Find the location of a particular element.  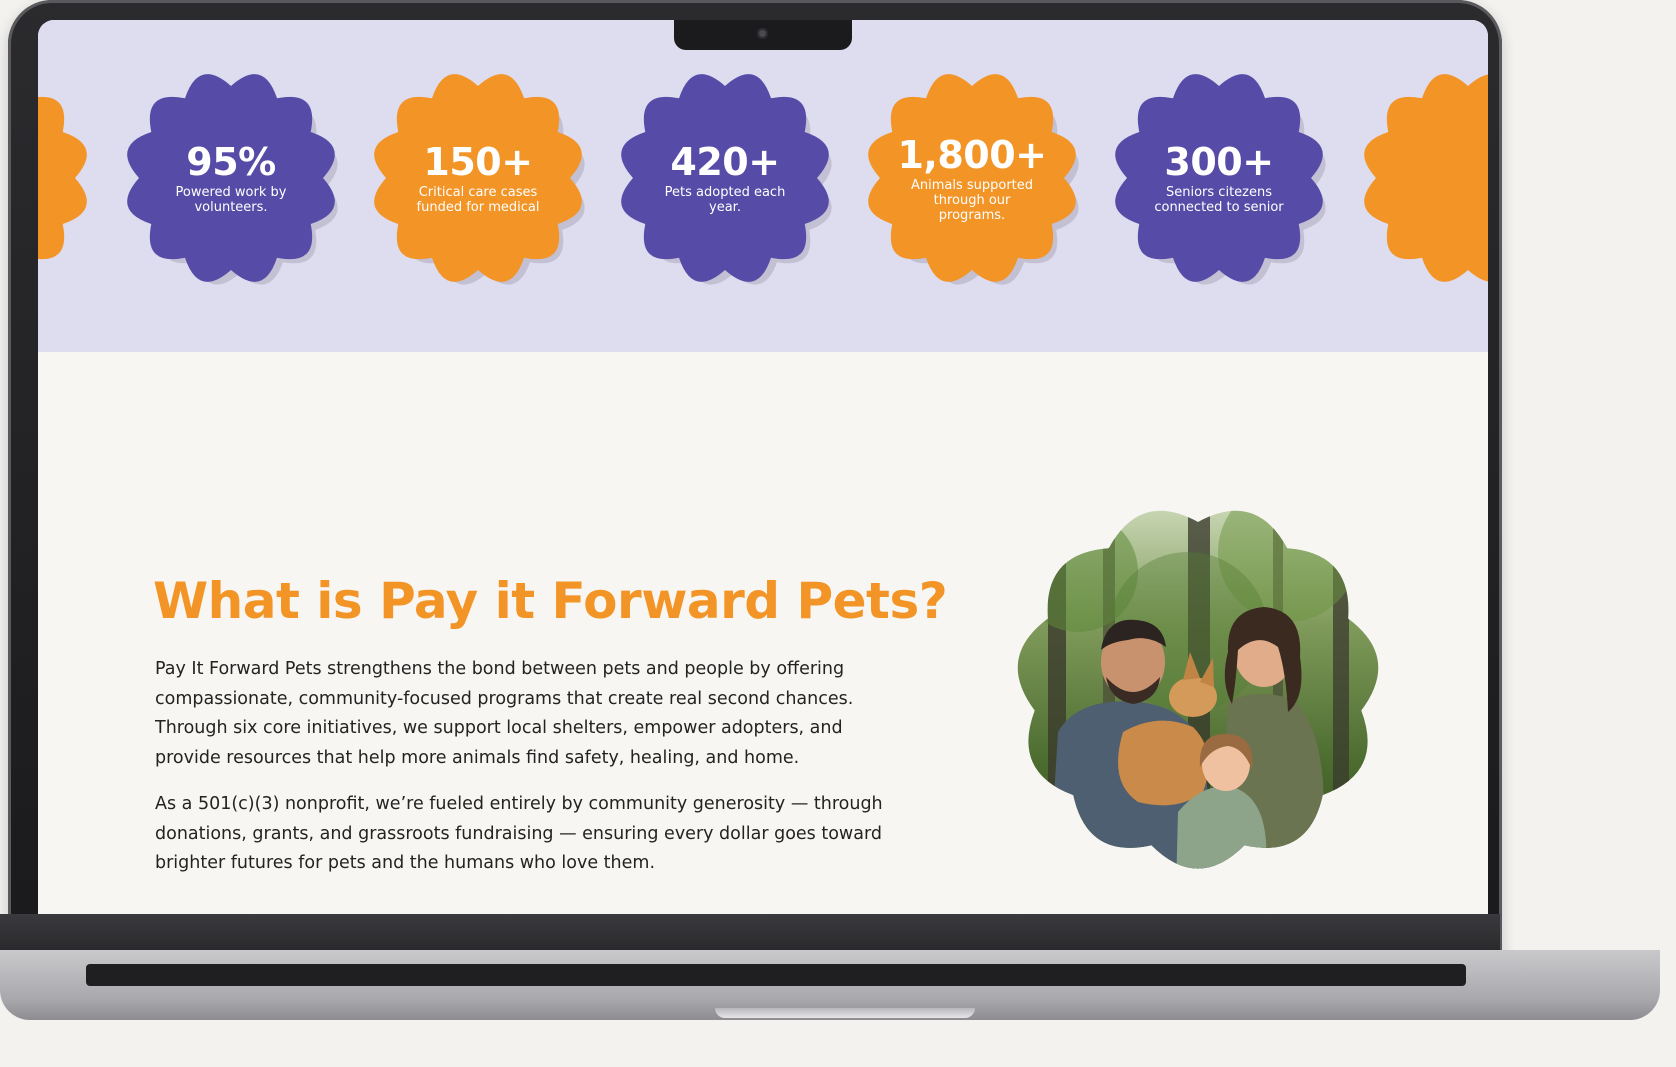

stat-badge-volunteers: 95% Powered work by volunteers. is located at coordinates (231, 178).